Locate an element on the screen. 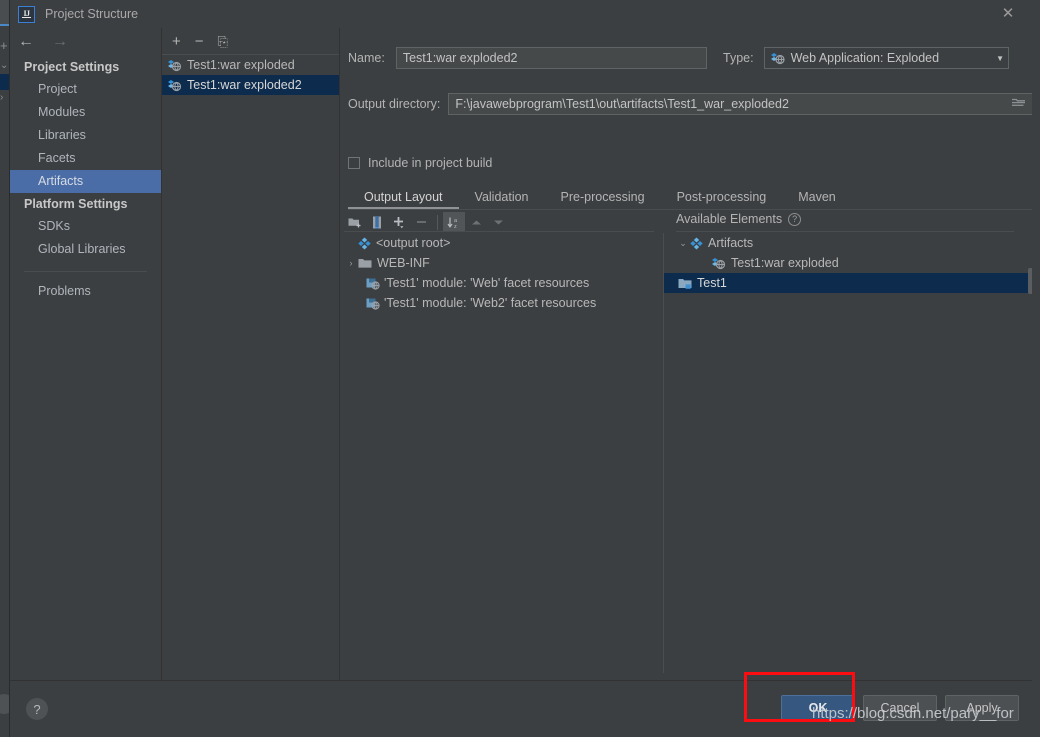 This screenshot has height=737, width=1040. name-input is located at coordinates (551, 58).